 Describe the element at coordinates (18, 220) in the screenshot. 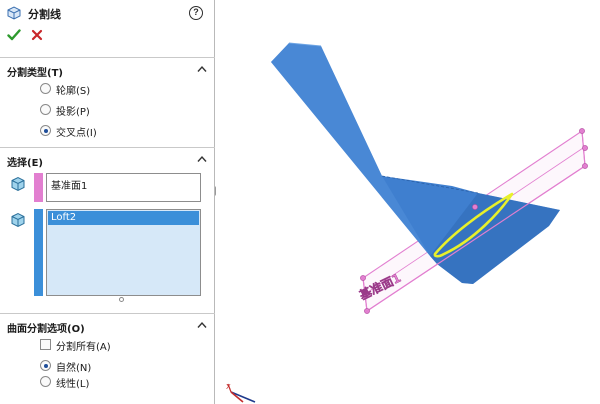

I see `body-selection-icon` at that location.